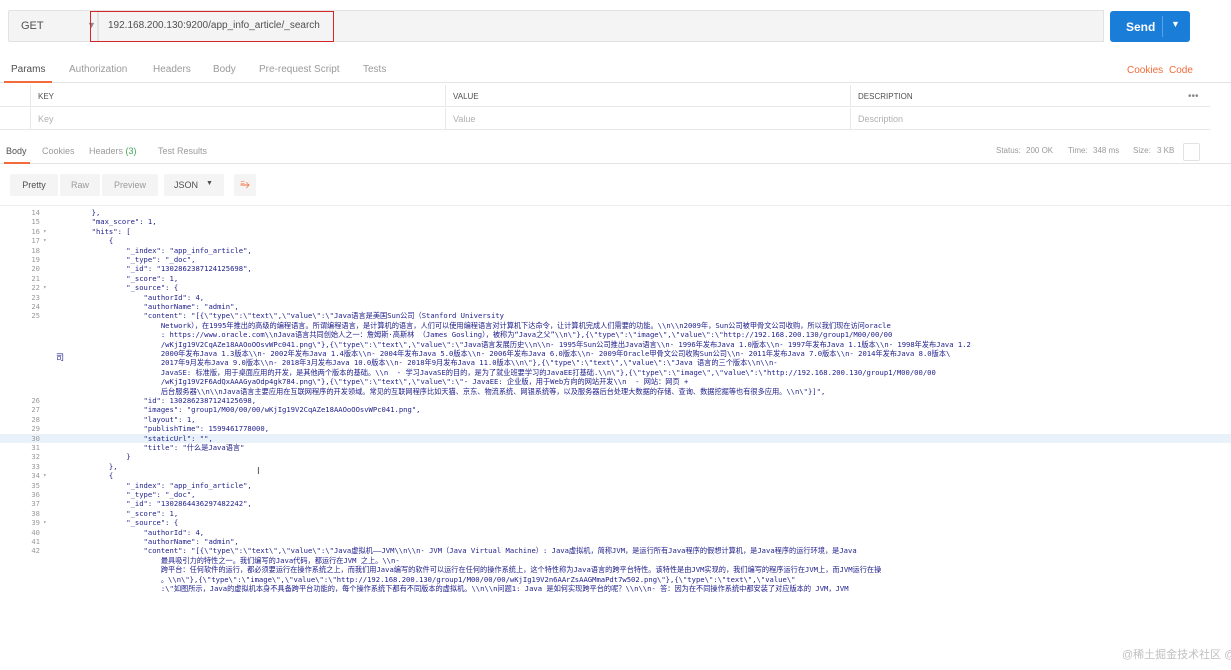 The width and height of the screenshot is (1231, 670). I want to click on tab-pre-request-script: Pre-request Script, so click(299, 69).